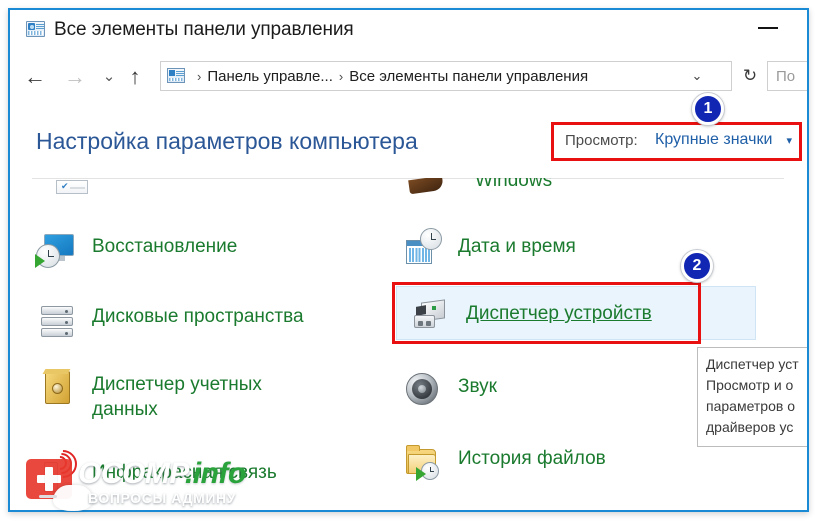 This screenshot has width=815, height=528. What do you see at coordinates (426, 186) in the screenshot?
I see `partial-windows-icon` at bounding box center [426, 186].